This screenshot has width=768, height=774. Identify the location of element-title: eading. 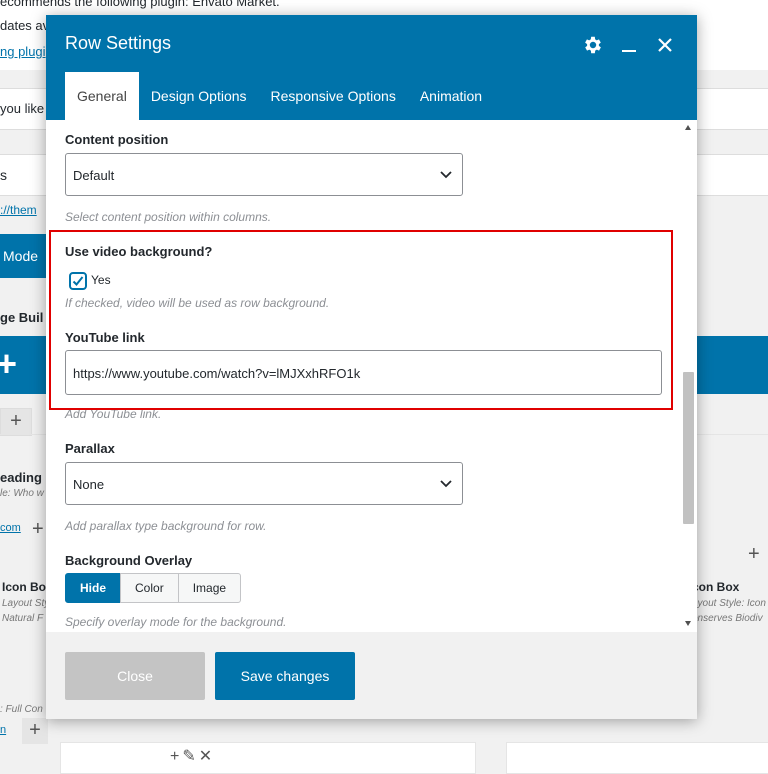
(21, 477).